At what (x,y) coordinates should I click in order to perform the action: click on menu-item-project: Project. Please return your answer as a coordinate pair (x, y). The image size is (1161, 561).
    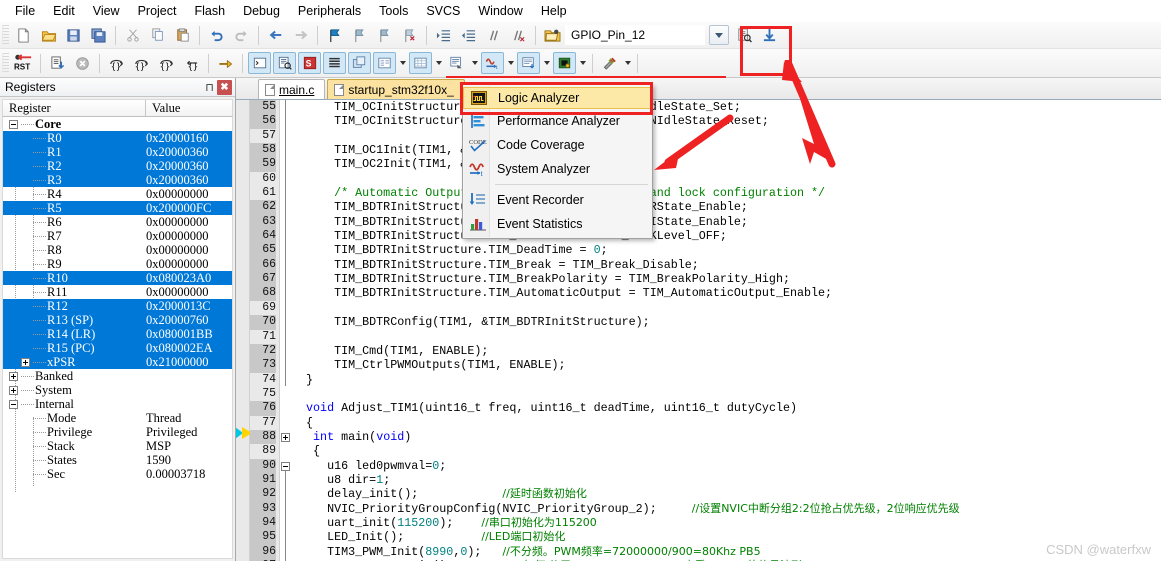
    Looking at the image, I should click on (157, 11).